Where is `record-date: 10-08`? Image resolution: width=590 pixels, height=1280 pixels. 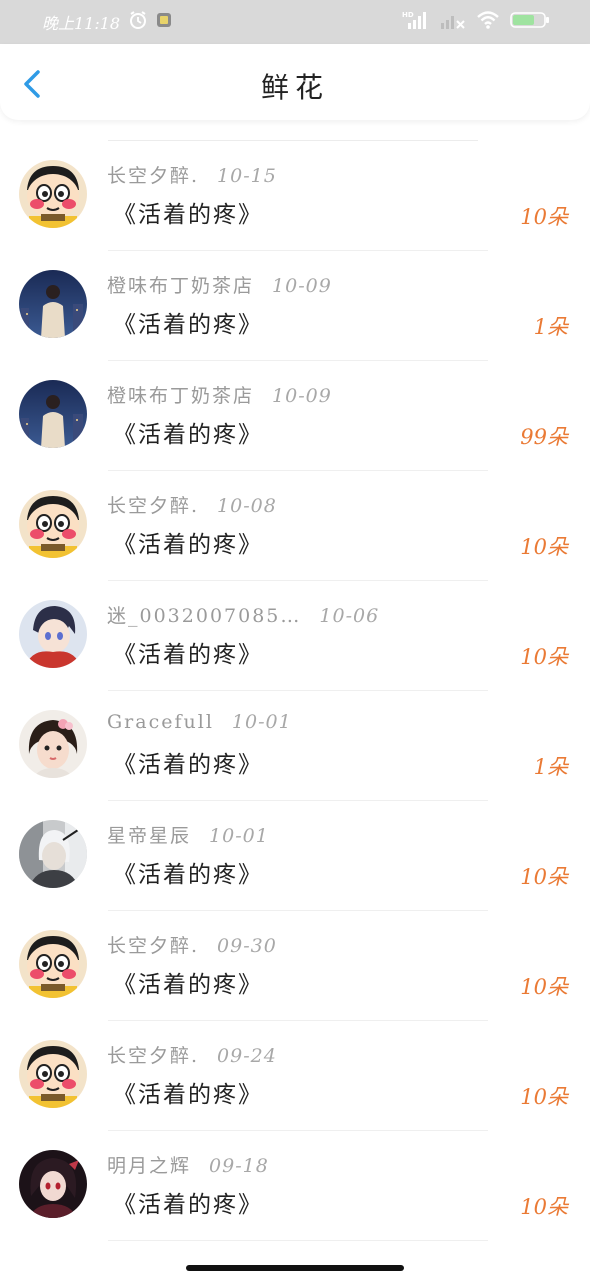 record-date: 10-08 is located at coordinates (247, 506).